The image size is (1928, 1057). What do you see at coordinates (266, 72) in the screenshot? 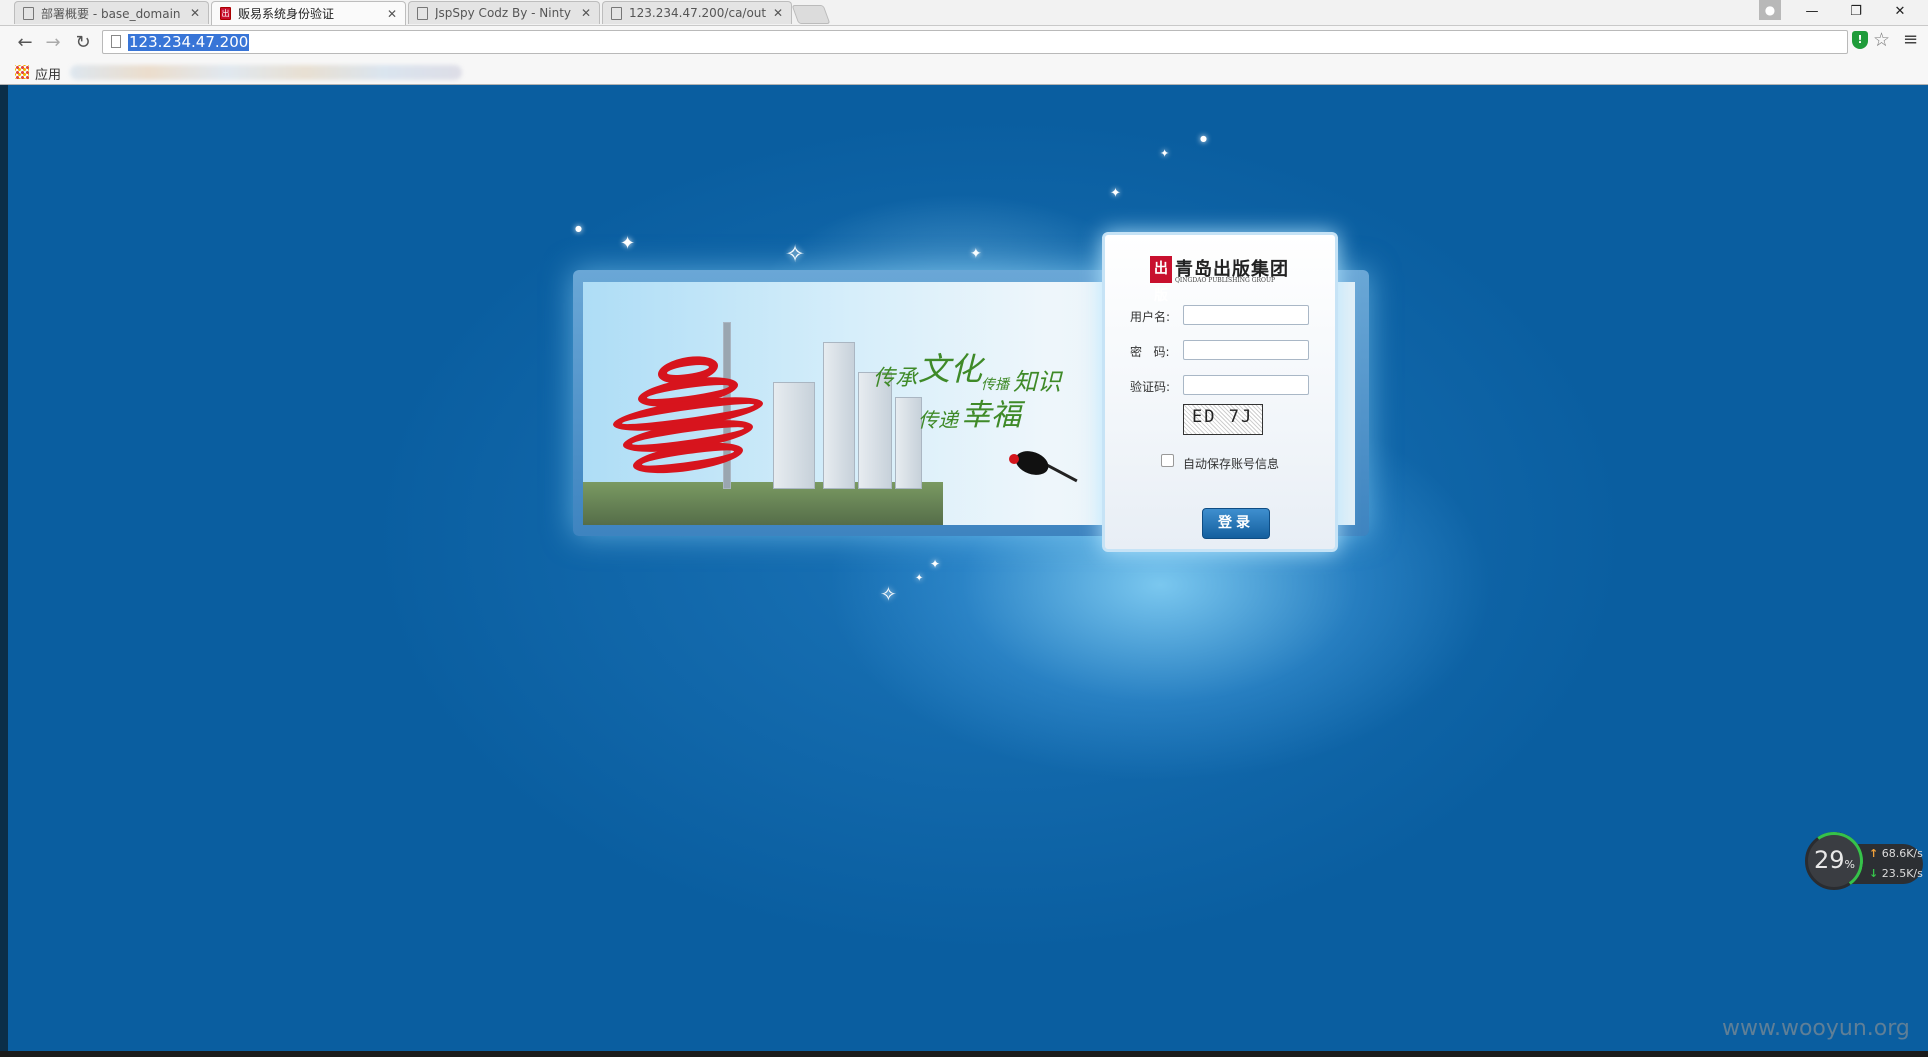
I see `blurred-bookmarks` at bounding box center [266, 72].